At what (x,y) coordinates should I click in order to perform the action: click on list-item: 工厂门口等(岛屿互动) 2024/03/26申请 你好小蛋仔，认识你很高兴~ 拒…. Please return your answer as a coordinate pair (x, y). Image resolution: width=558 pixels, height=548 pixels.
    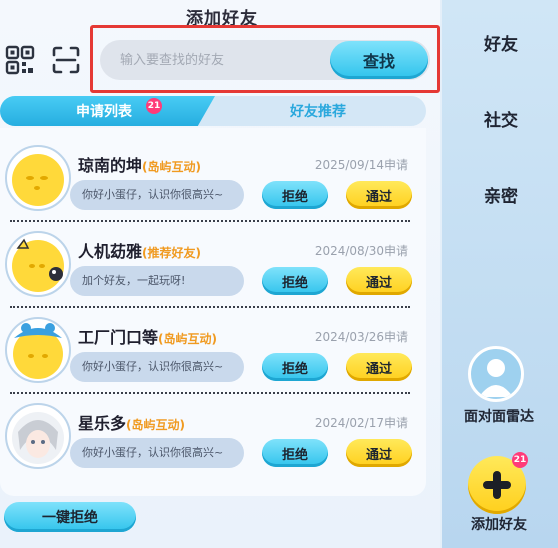
    Looking at the image, I should click on (213, 350).